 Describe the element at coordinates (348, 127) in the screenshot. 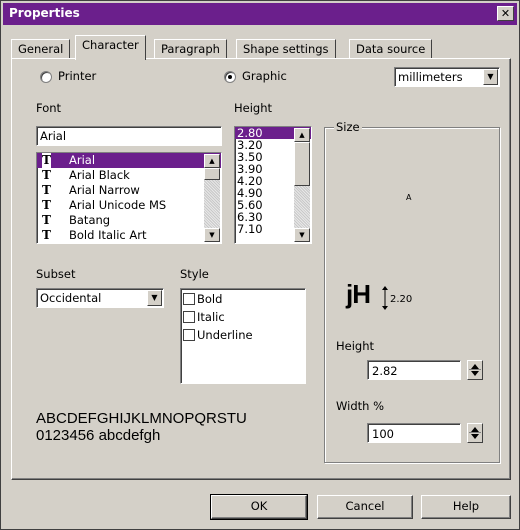

I see `size-group-label: Size` at that location.